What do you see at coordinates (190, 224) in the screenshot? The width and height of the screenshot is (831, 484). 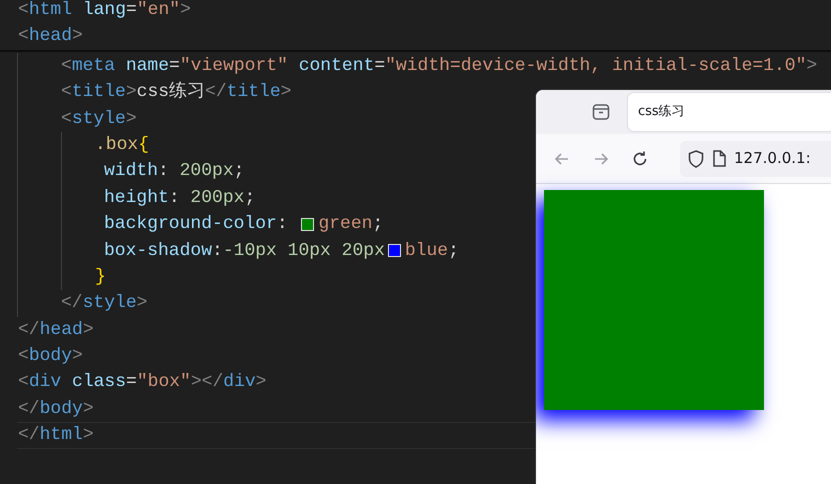 I see `css-property: background-color` at bounding box center [190, 224].